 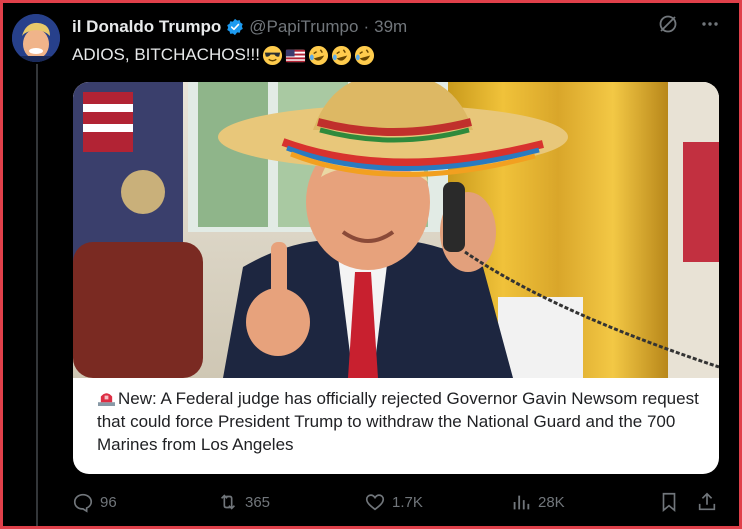 What do you see at coordinates (295, 55) in the screenshot?
I see `us-flag-emoji-icon` at bounding box center [295, 55].